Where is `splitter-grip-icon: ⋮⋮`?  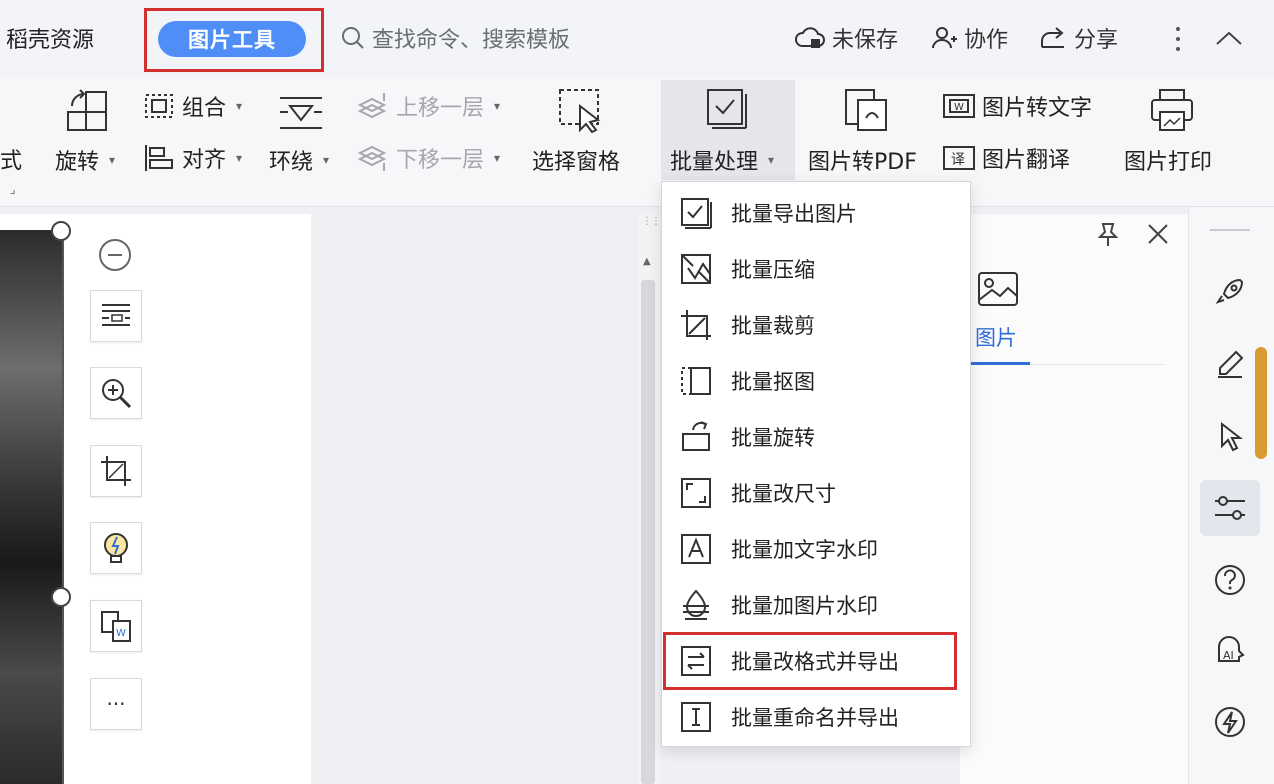 splitter-grip-icon: ⋮⋮ is located at coordinates (651, 221).